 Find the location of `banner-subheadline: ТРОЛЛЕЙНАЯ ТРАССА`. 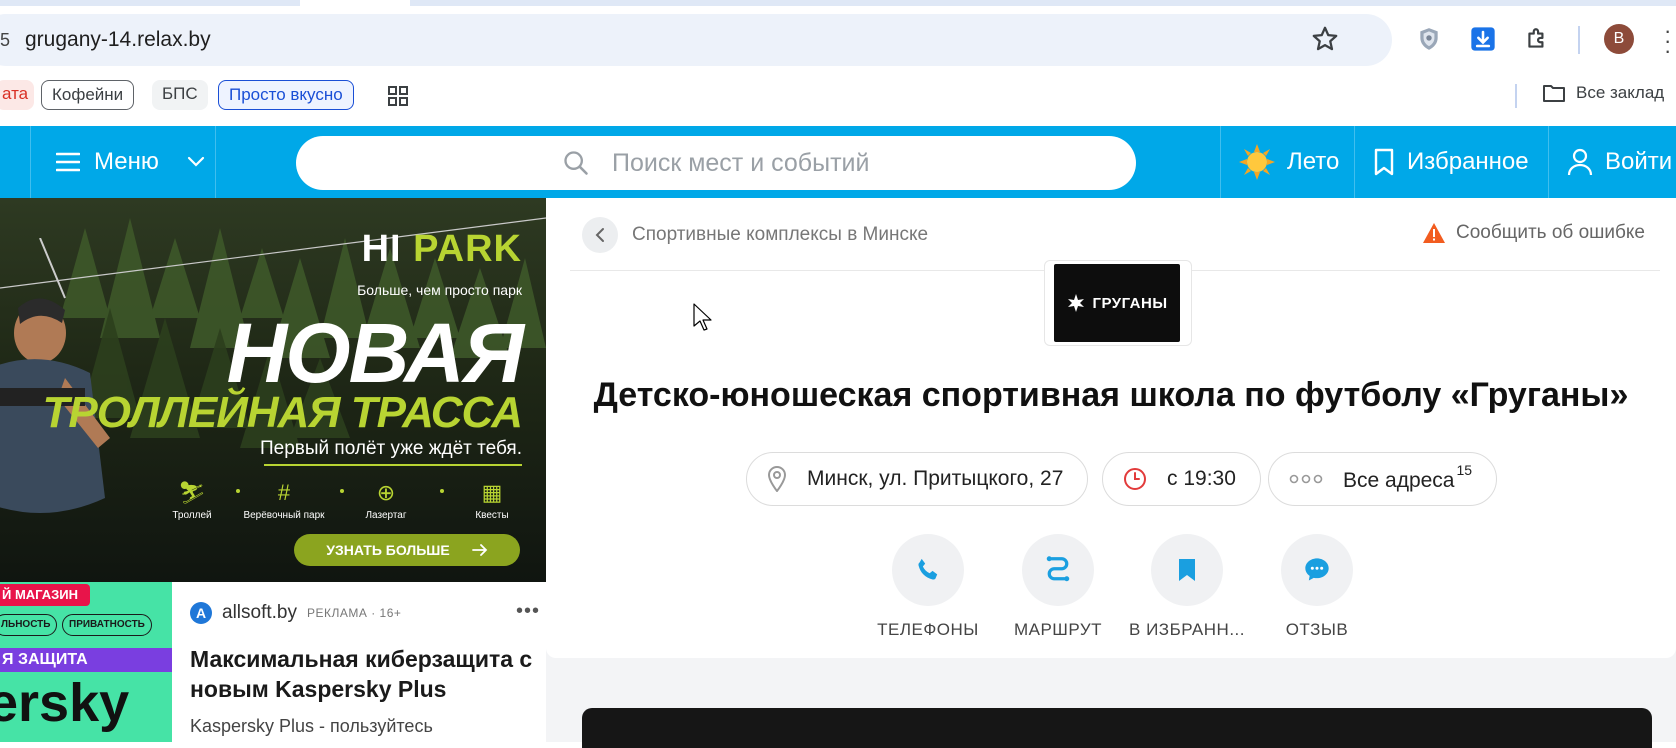

banner-subheadline: ТРОЛЛЕЙНАЯ ТРАССА is located at coordinates (282, 412).